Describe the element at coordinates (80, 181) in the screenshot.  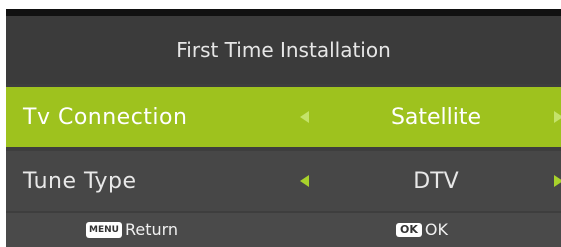
I see `tune-type-label: Tune Type` at that location.